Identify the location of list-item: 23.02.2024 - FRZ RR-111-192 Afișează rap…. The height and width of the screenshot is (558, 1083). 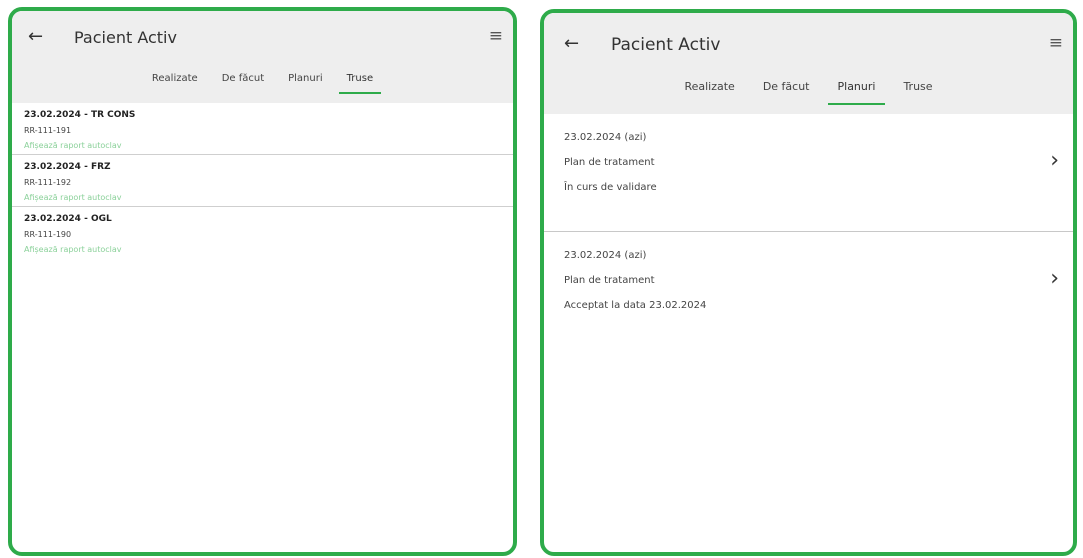
(262, 181).